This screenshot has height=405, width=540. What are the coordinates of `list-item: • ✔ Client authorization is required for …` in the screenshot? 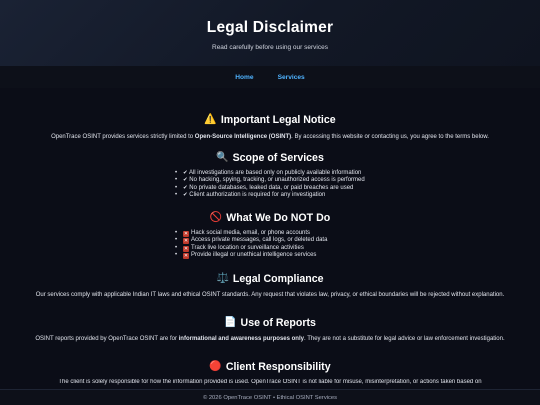 It's located at (250, 194).